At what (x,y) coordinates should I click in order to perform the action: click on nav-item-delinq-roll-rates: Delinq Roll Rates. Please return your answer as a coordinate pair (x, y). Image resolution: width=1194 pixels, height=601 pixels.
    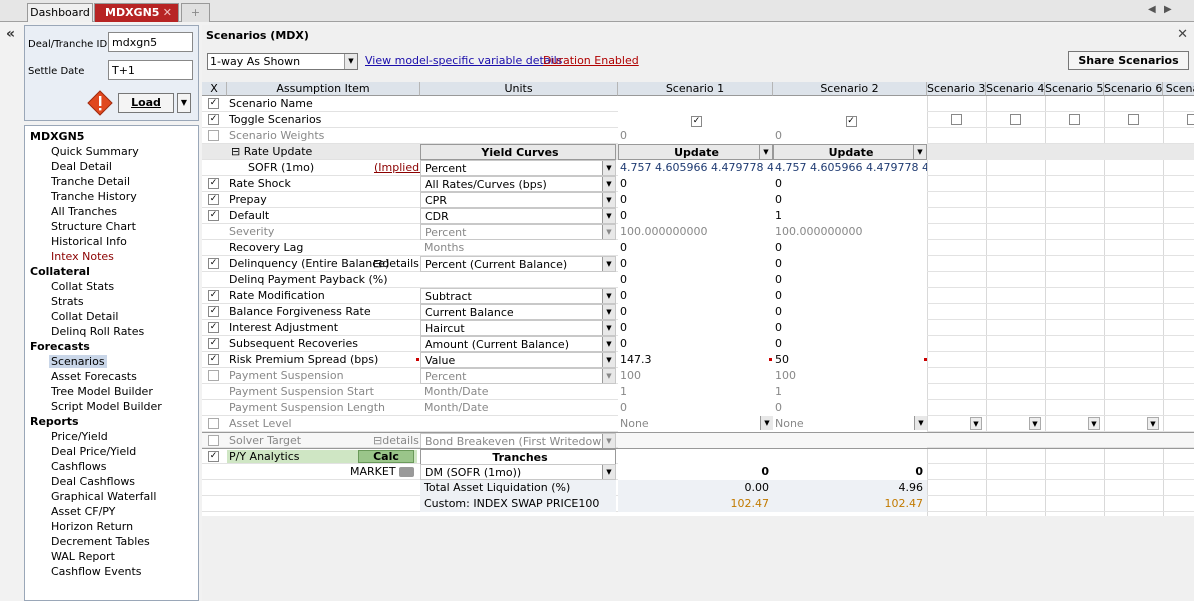
    Looking at the image, I should click on (97, 331).